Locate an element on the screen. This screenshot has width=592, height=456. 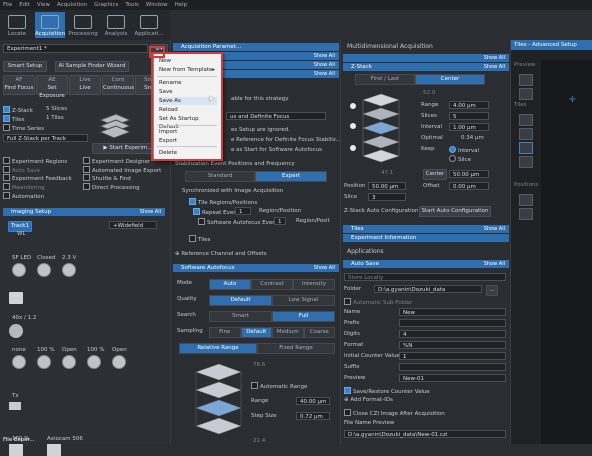
quality-option-1: Low Signal is located at coordinates (303, 300).